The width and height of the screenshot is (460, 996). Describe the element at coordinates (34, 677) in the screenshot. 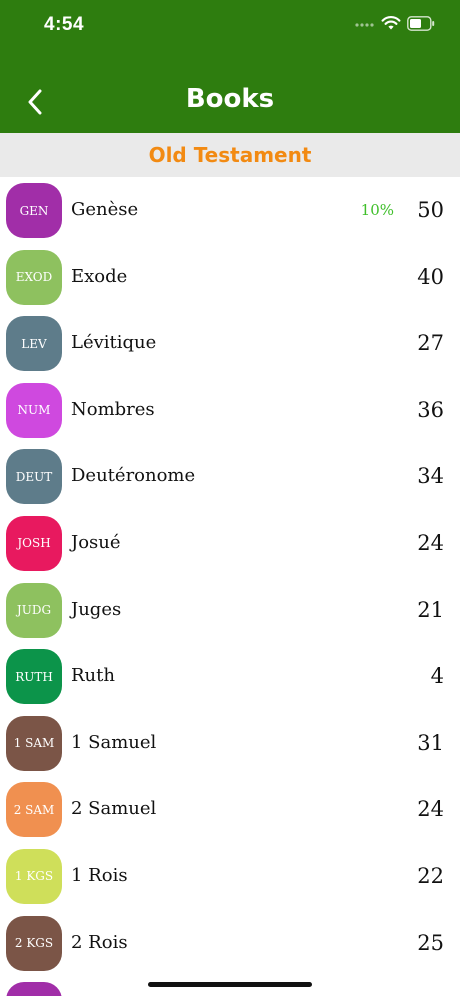

I see `book-badge: RUTH` at that location.